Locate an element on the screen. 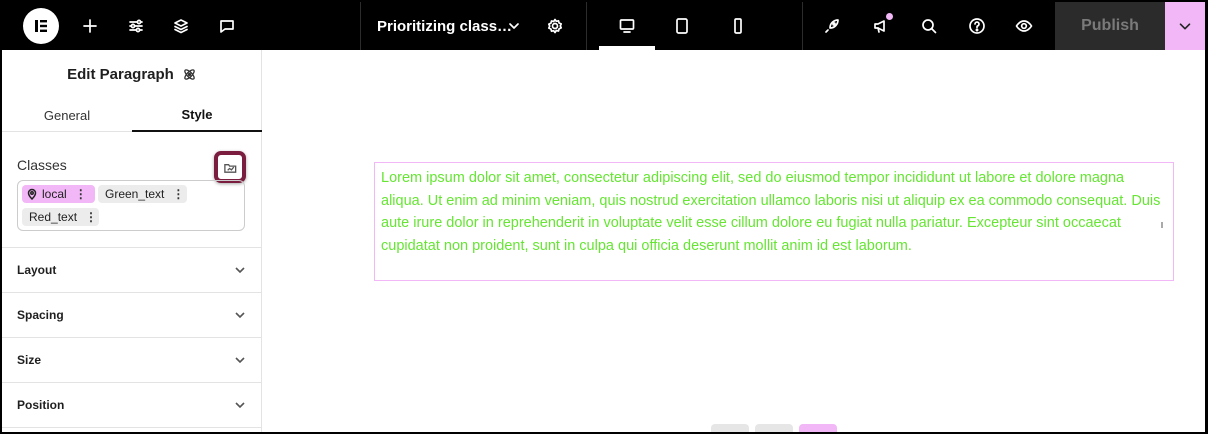  resize-handle is located at coordinates (1162, 225).